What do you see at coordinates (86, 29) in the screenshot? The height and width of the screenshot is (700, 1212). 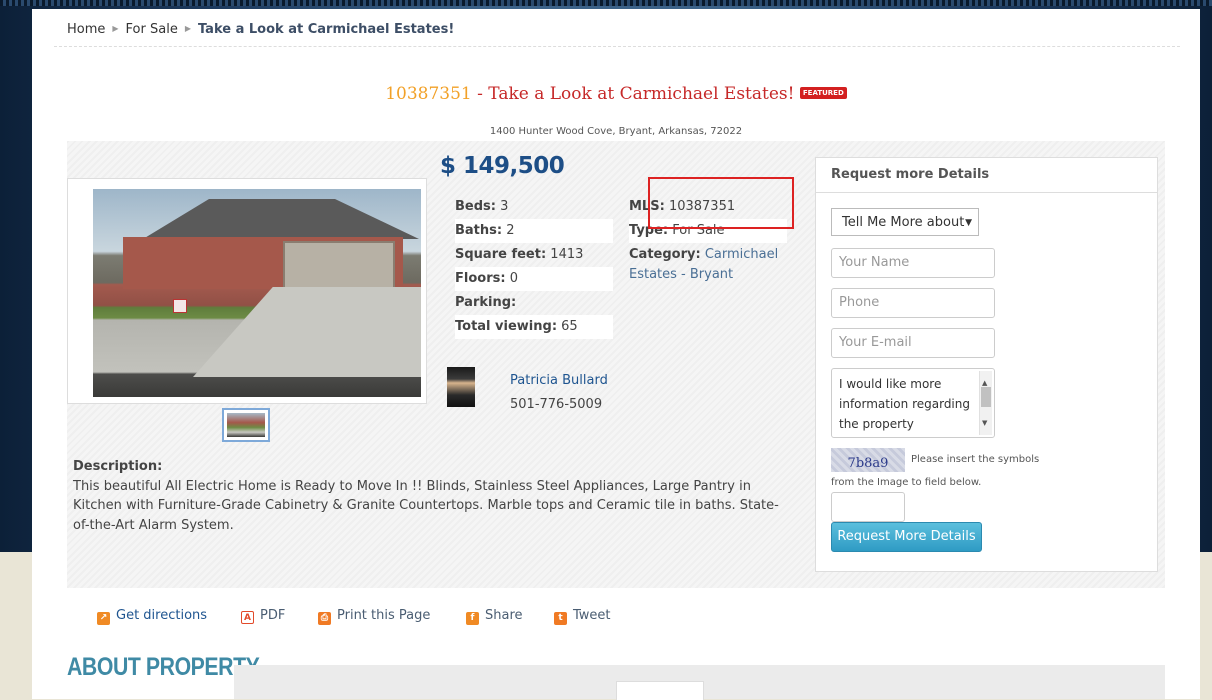 I see `breadcrumb-home: Home` at bounding box center [86, 29].